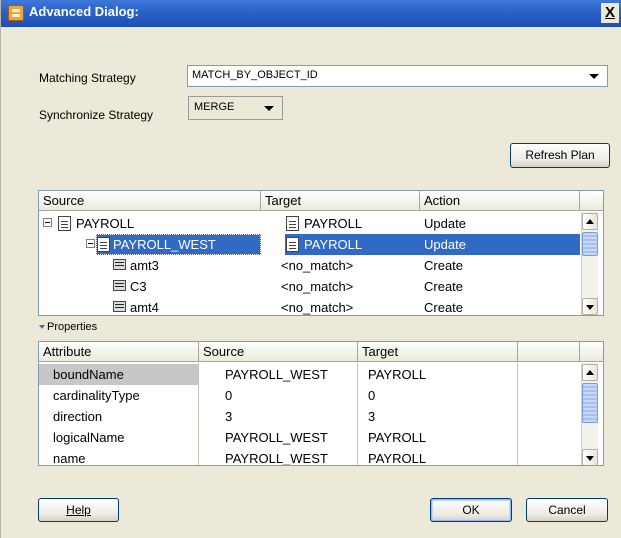 The image size is (621, 538). Describe the element at coordinates (96, 115) in the screenshot. I see `sync-strategy-label: Synchronize Strategy` at that location.